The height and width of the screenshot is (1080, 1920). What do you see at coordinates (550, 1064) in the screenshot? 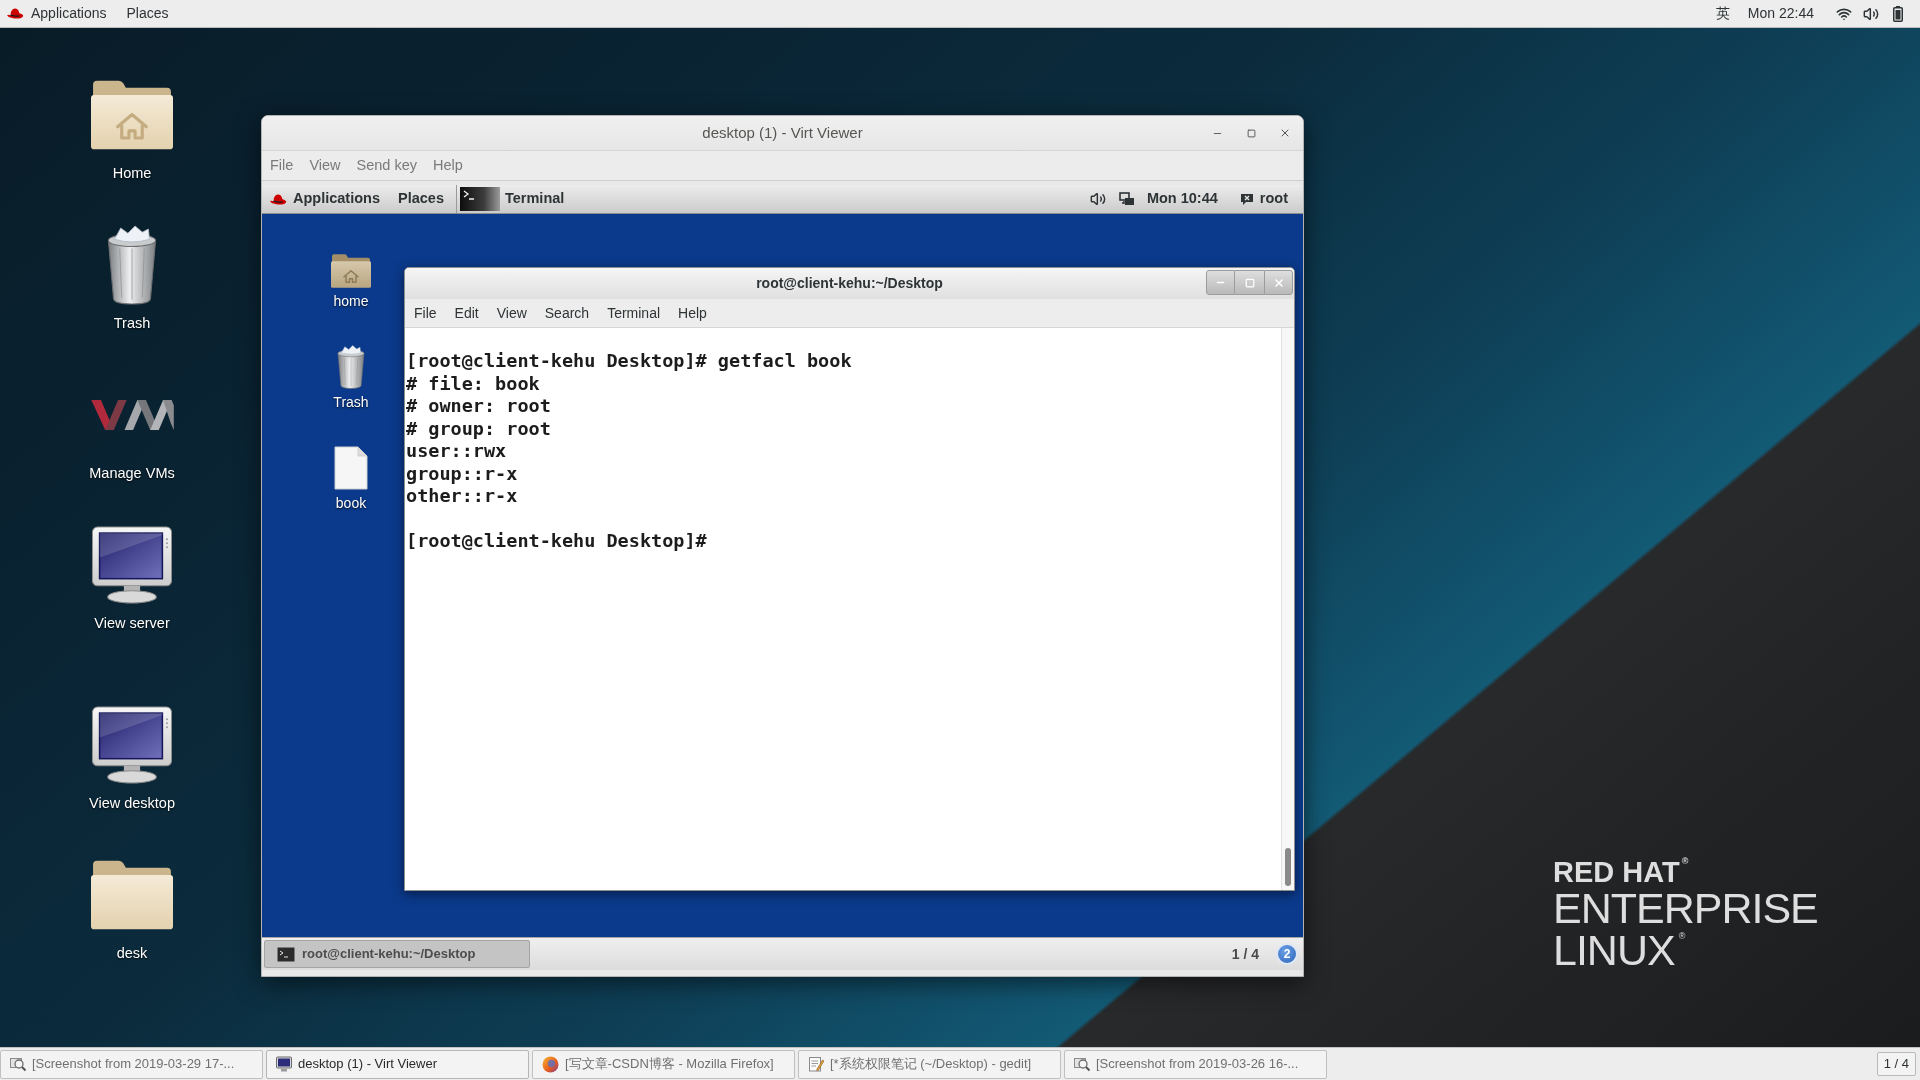
I see `globe-icon` at bounding box center [550, 1064].